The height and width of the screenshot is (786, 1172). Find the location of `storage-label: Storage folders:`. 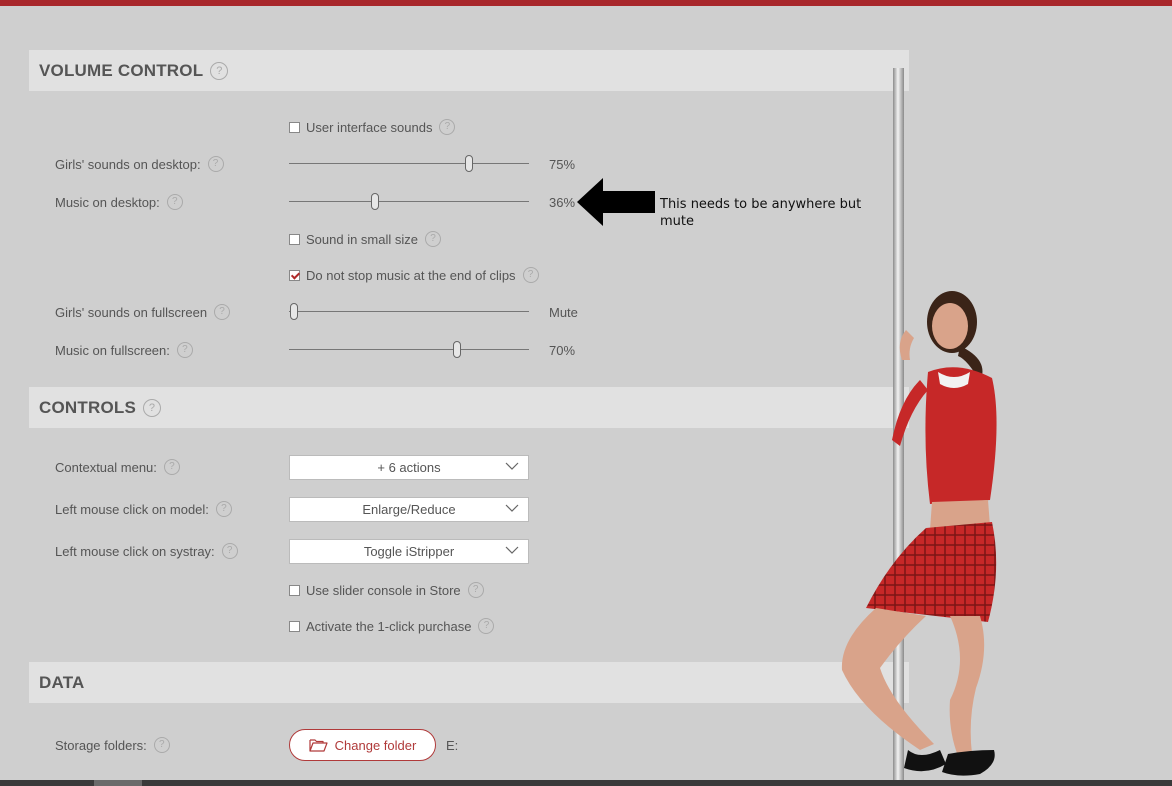

storage-label: Storage folders: is located at coordinates (101, 745).